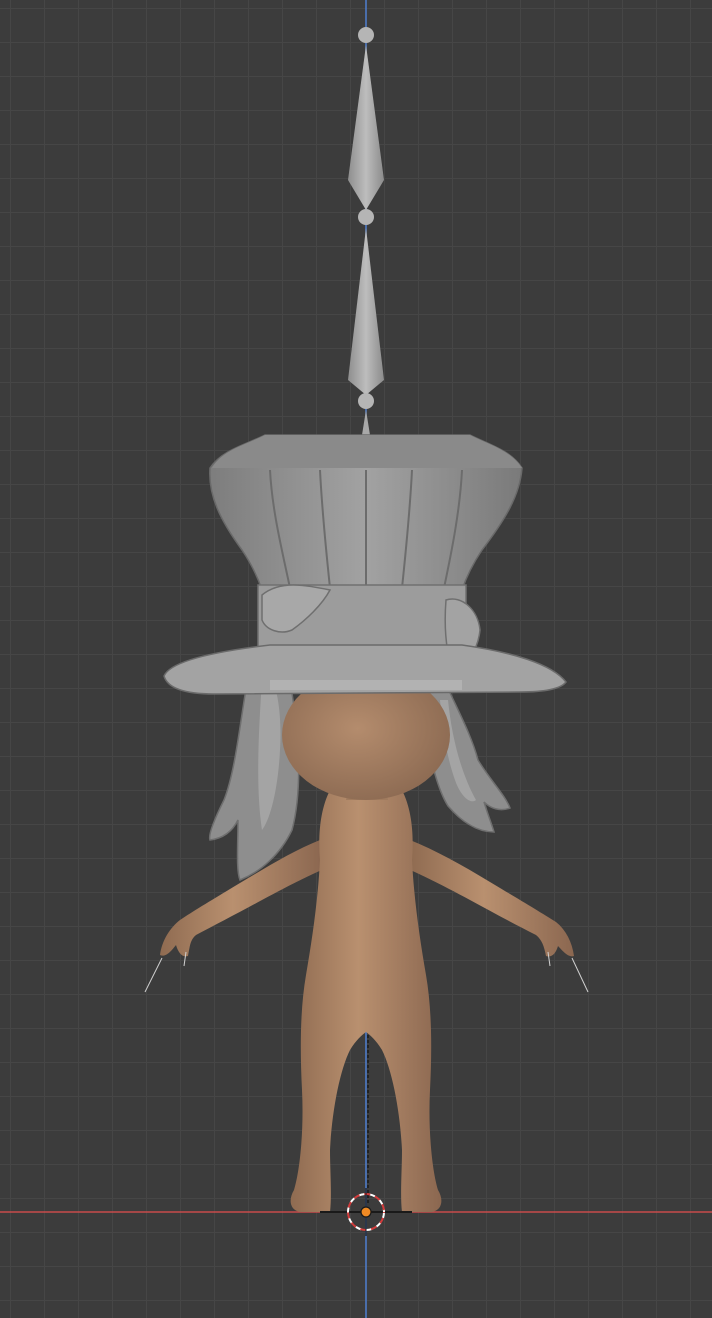  I want to click on bone-joint-middle, so click(366, 217).